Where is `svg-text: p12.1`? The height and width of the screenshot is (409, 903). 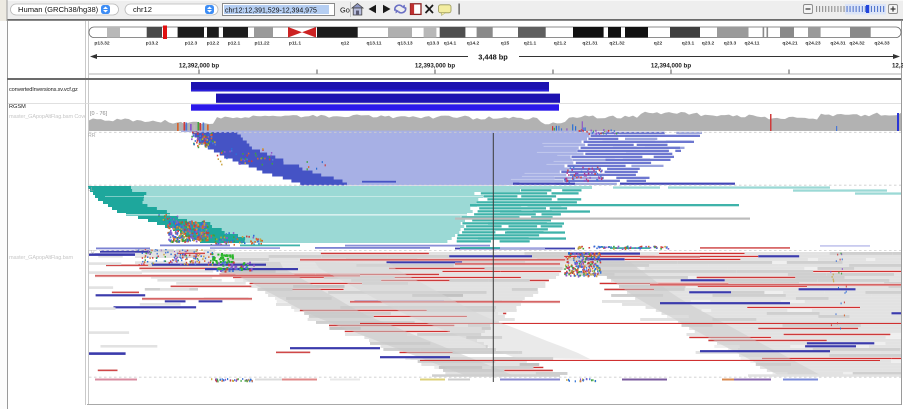
svg-text: p12.1 is located at coordinates (234, 44).